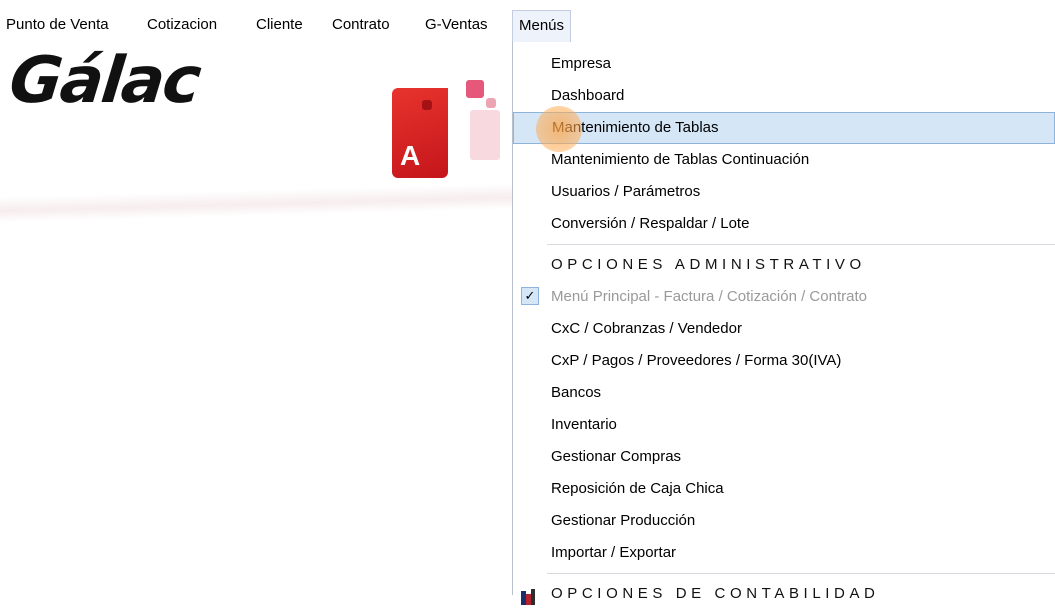  I want to click on check-icon: ✓, so click(530, 296).